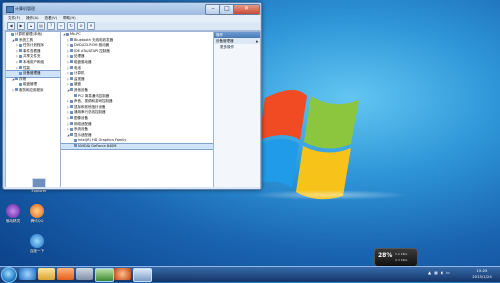 The width and height of the screenshot is (500, 283). Describe the element at coordinates (102, 140) in the screenshot. I see `device-tree-label: Intel(R) HD Graphics Family` at that location.